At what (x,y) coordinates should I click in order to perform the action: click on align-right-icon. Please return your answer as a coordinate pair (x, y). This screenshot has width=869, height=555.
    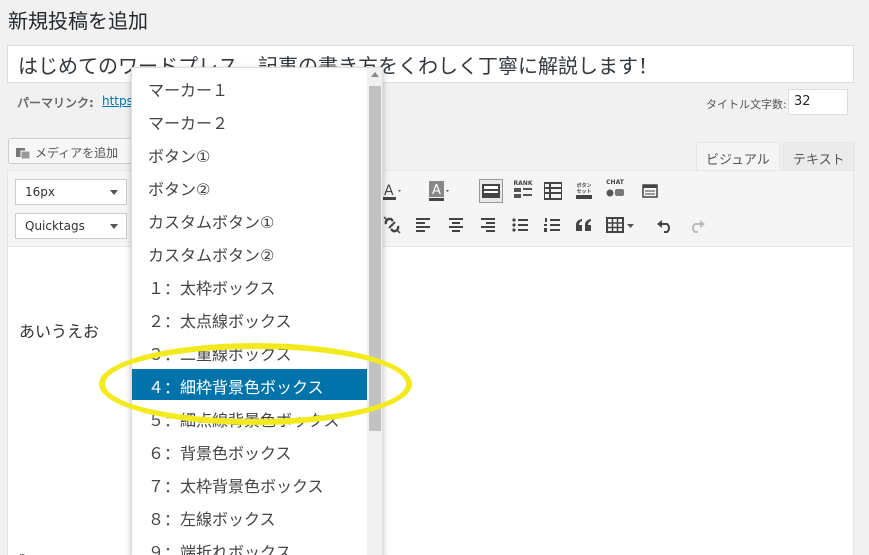
    Looking at the image, I should click on (487, 225).